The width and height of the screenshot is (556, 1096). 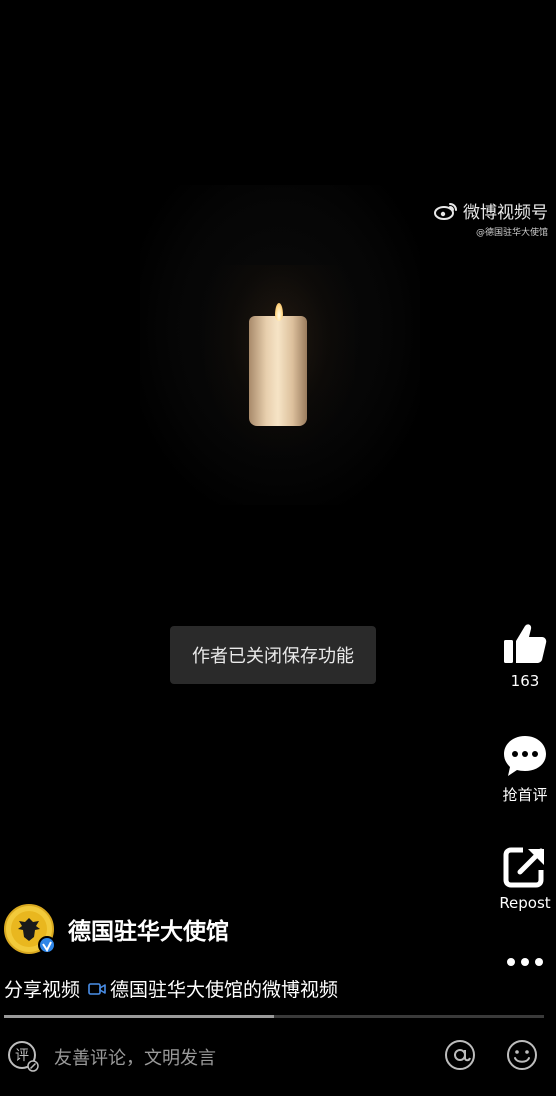 I want to click on video-caption: 分享视频 德国驻华大使馆的微博视频, so click(x=171, y=988).